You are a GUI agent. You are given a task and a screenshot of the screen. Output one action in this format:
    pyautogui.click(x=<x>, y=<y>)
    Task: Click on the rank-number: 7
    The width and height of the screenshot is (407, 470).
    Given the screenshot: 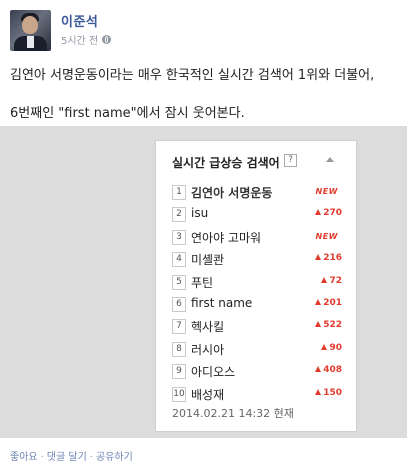 What is the action you would take?
    pyautogui.click(x=179, y=327)
    